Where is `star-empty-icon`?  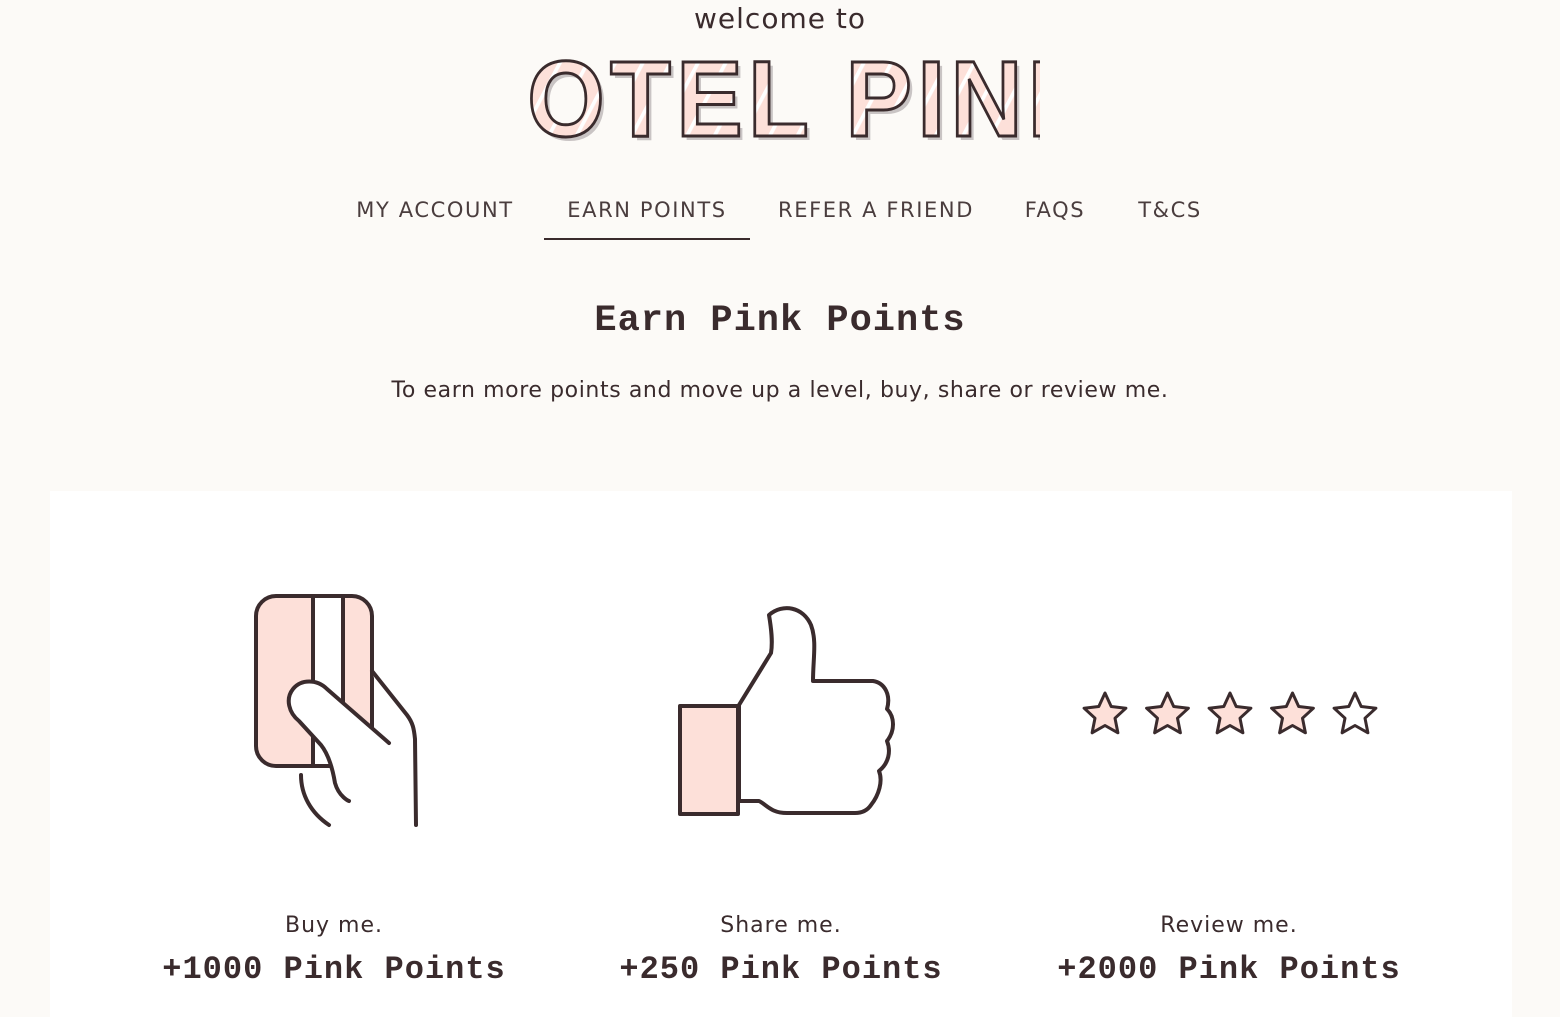 star-empty-icon is located at coordinates (1355, 713).